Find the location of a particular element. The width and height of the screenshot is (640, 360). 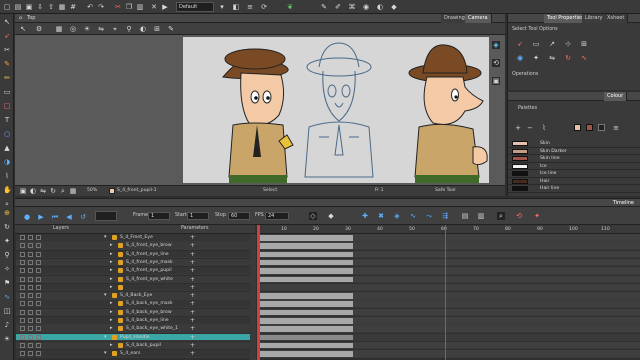

camera-tool-icon: ◫ is located at coordinates (7, 311).